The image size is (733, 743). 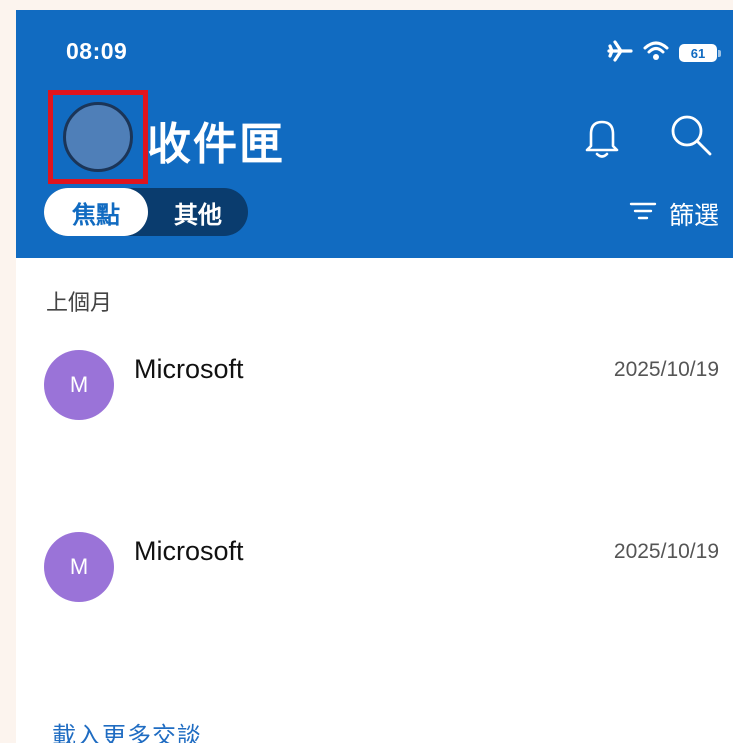 What do you see at coordinates (96, 212) in the screenshot?
I see `tab-focused: 焦點` at bounding box center [96, 212].